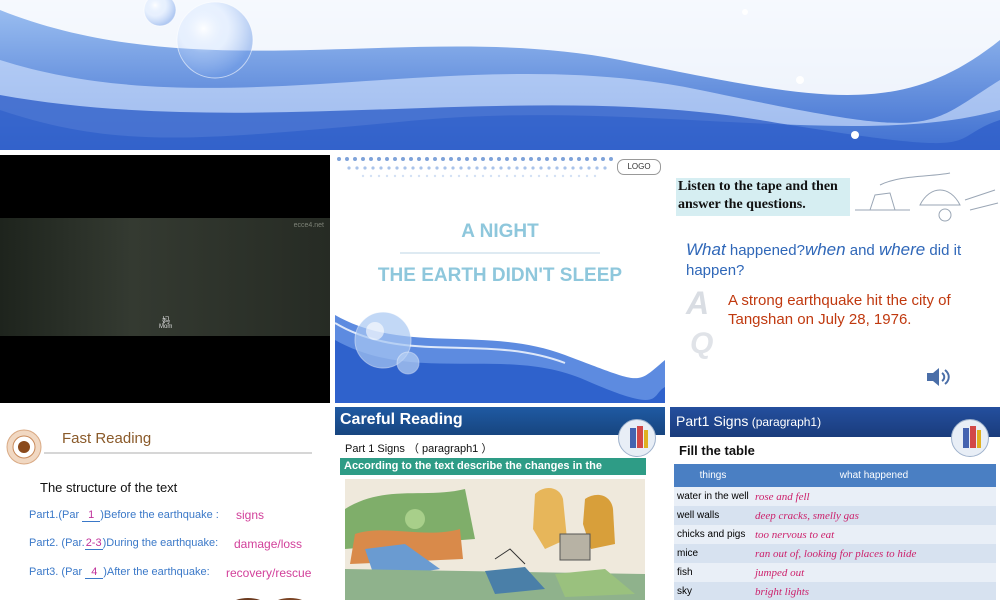  What do you see at coordinates (702, 343) in the screenshot?
I see `question-letter-icon: Q` at bounding box center [702, 343].